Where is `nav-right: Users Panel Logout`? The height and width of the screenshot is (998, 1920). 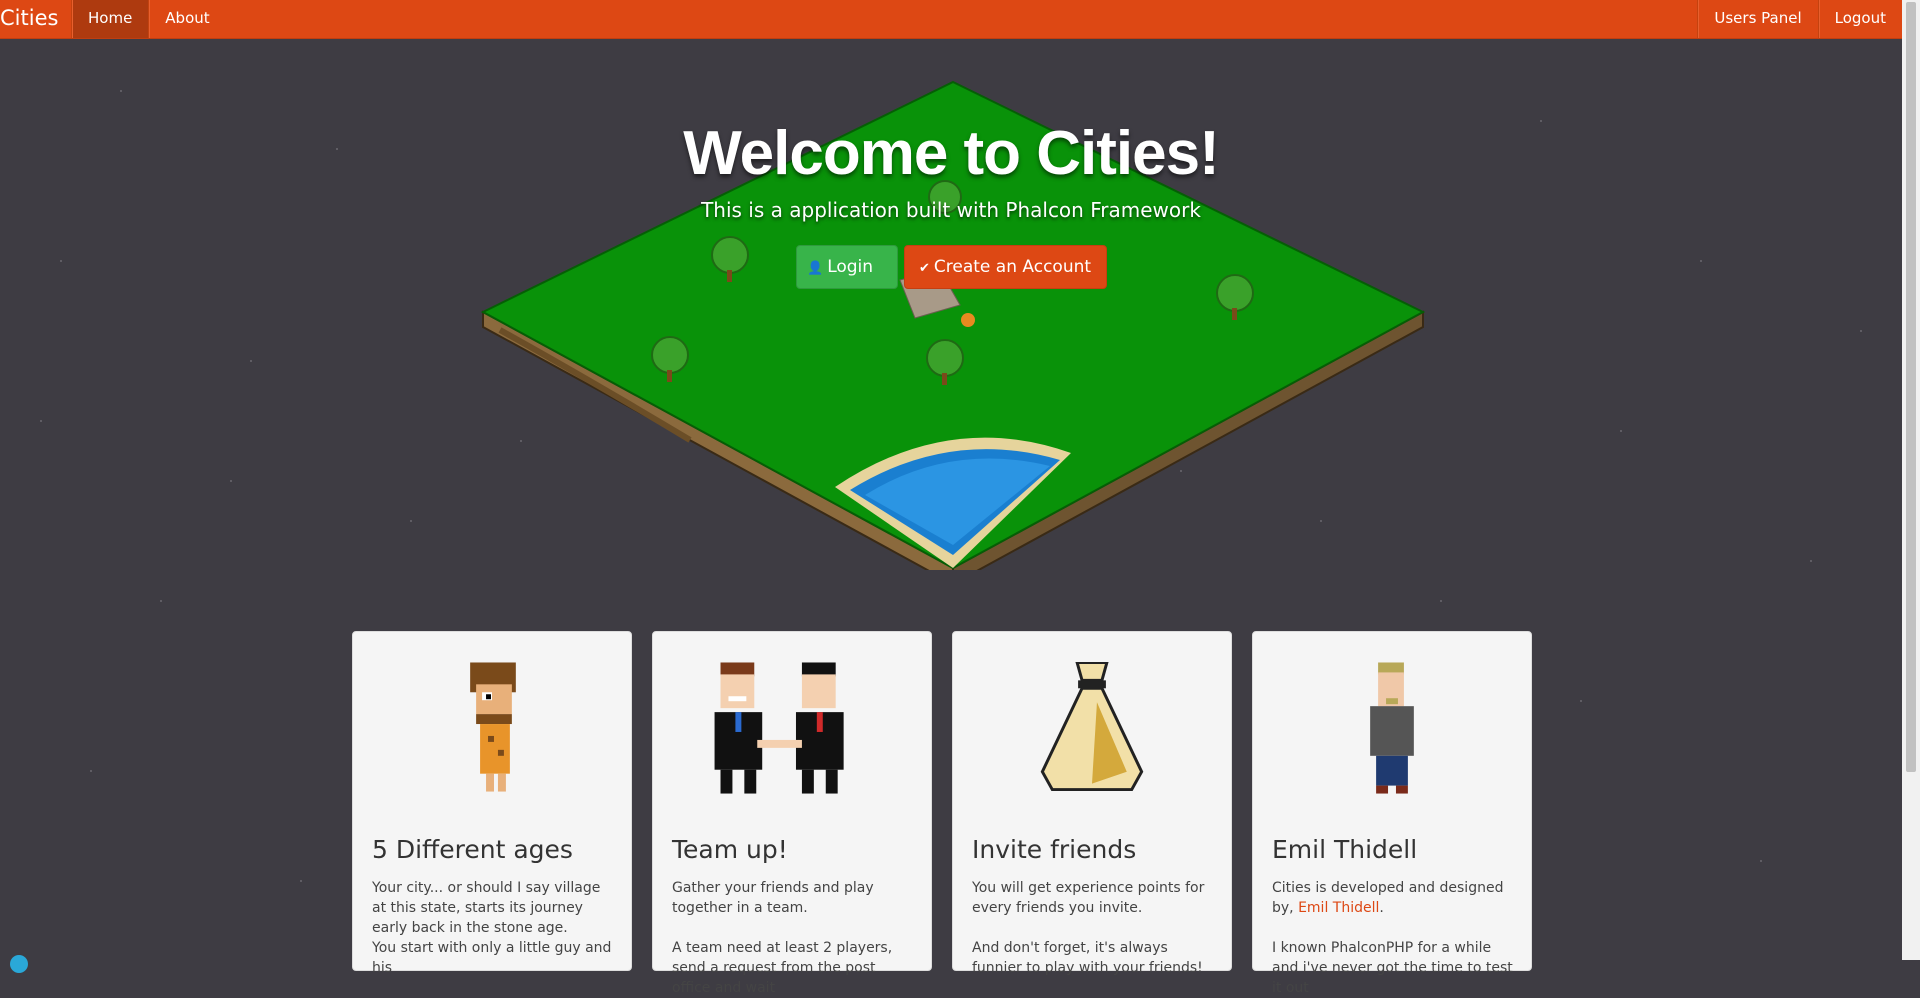
nav-right: Users Panel Logout is located at coordinates (1799, 19).